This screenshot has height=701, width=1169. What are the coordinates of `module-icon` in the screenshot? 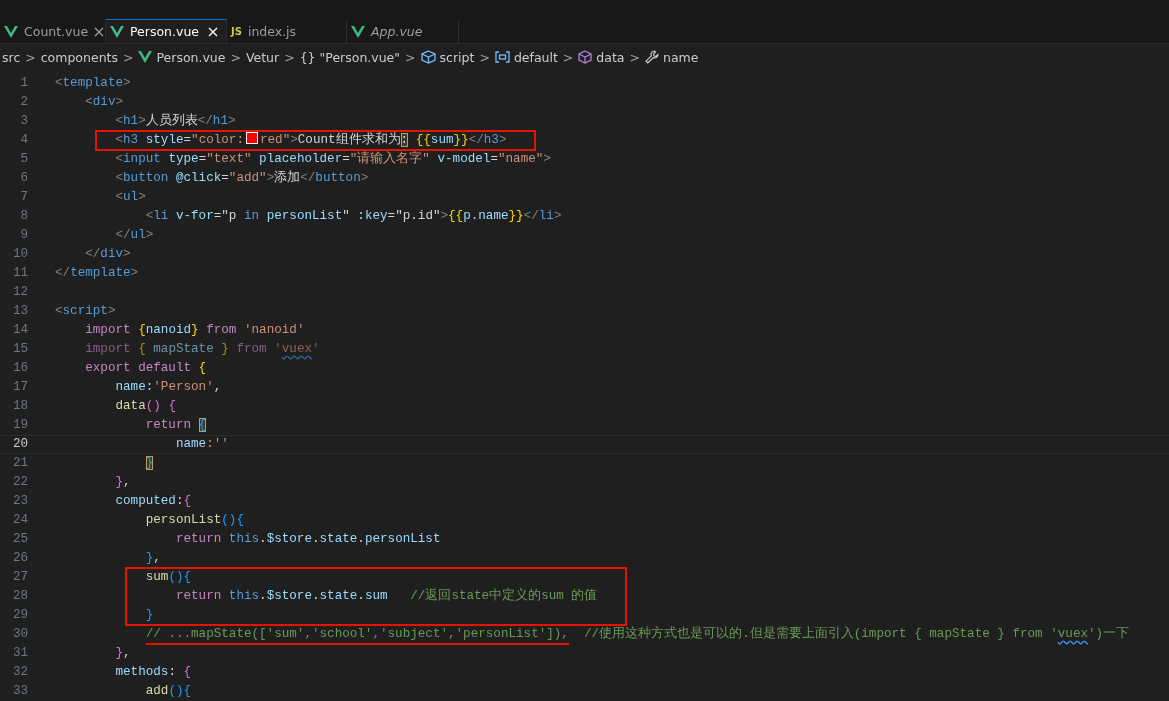 It's located at (502, 57).